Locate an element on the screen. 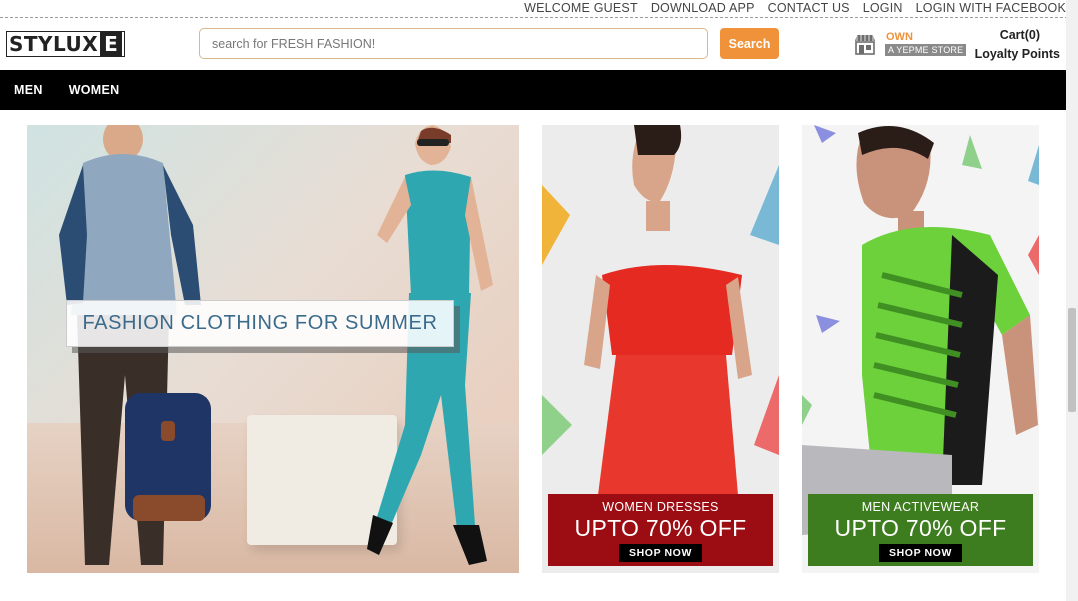 This screenshot has width=1078, height=601. logo-letter: E is located at coordinates (111, 44).